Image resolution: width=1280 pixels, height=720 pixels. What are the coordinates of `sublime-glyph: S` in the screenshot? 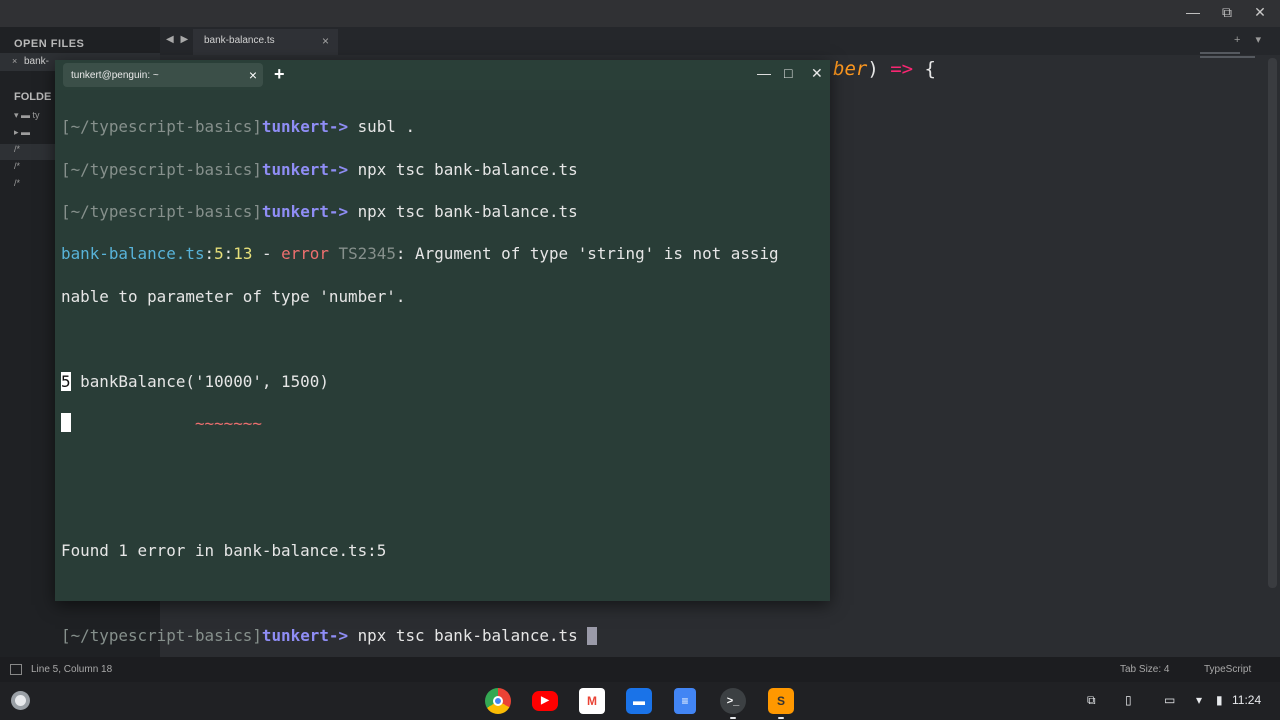 It's located at (780, 701).